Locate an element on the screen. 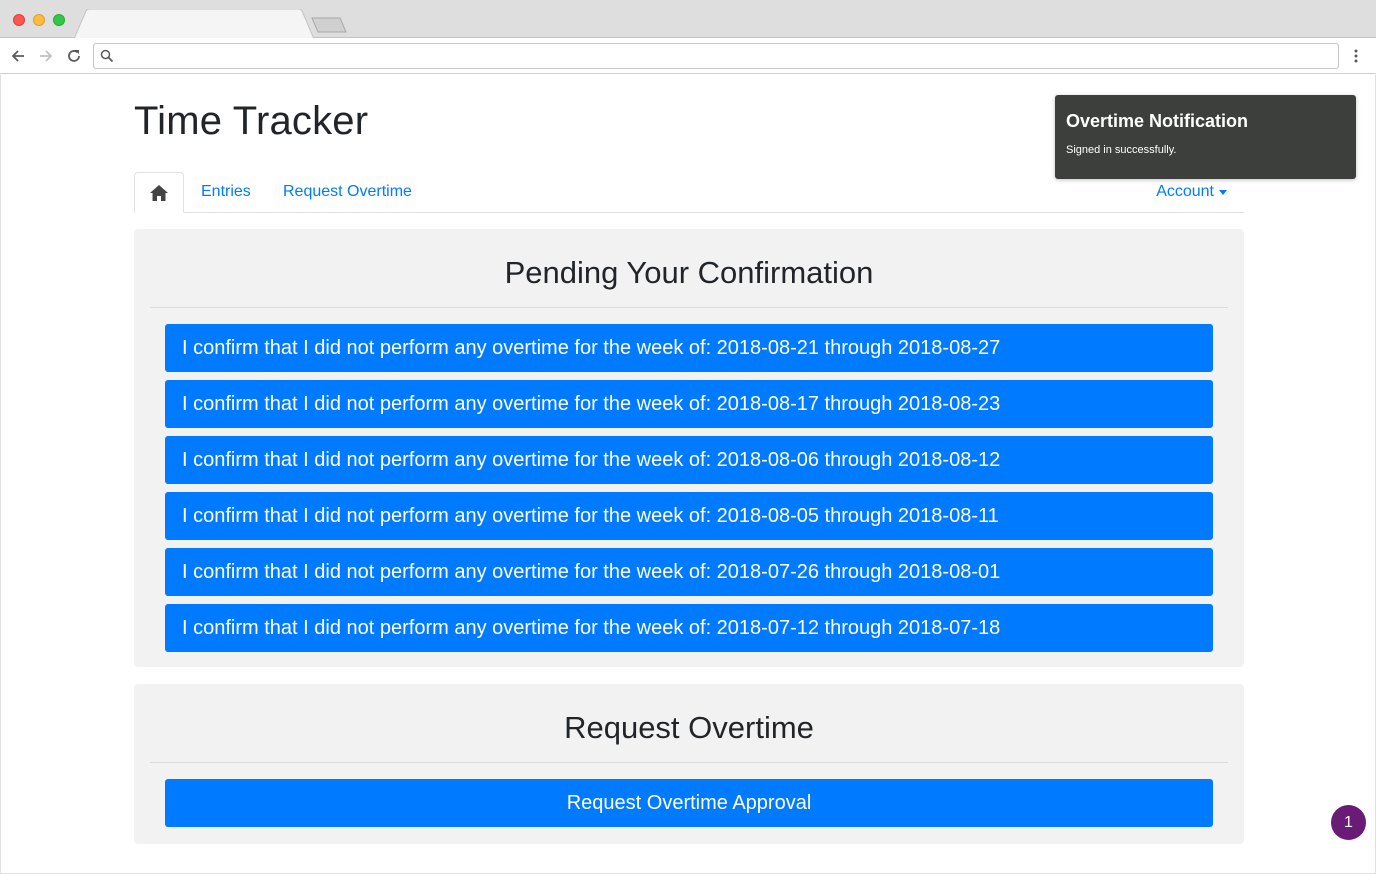  home-icon is located at coordinates (159, 192).